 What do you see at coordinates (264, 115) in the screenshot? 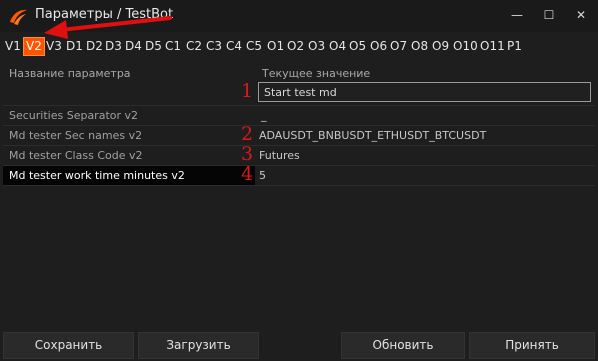
I see `parameter-value: _` at bounding box center [264, 115].